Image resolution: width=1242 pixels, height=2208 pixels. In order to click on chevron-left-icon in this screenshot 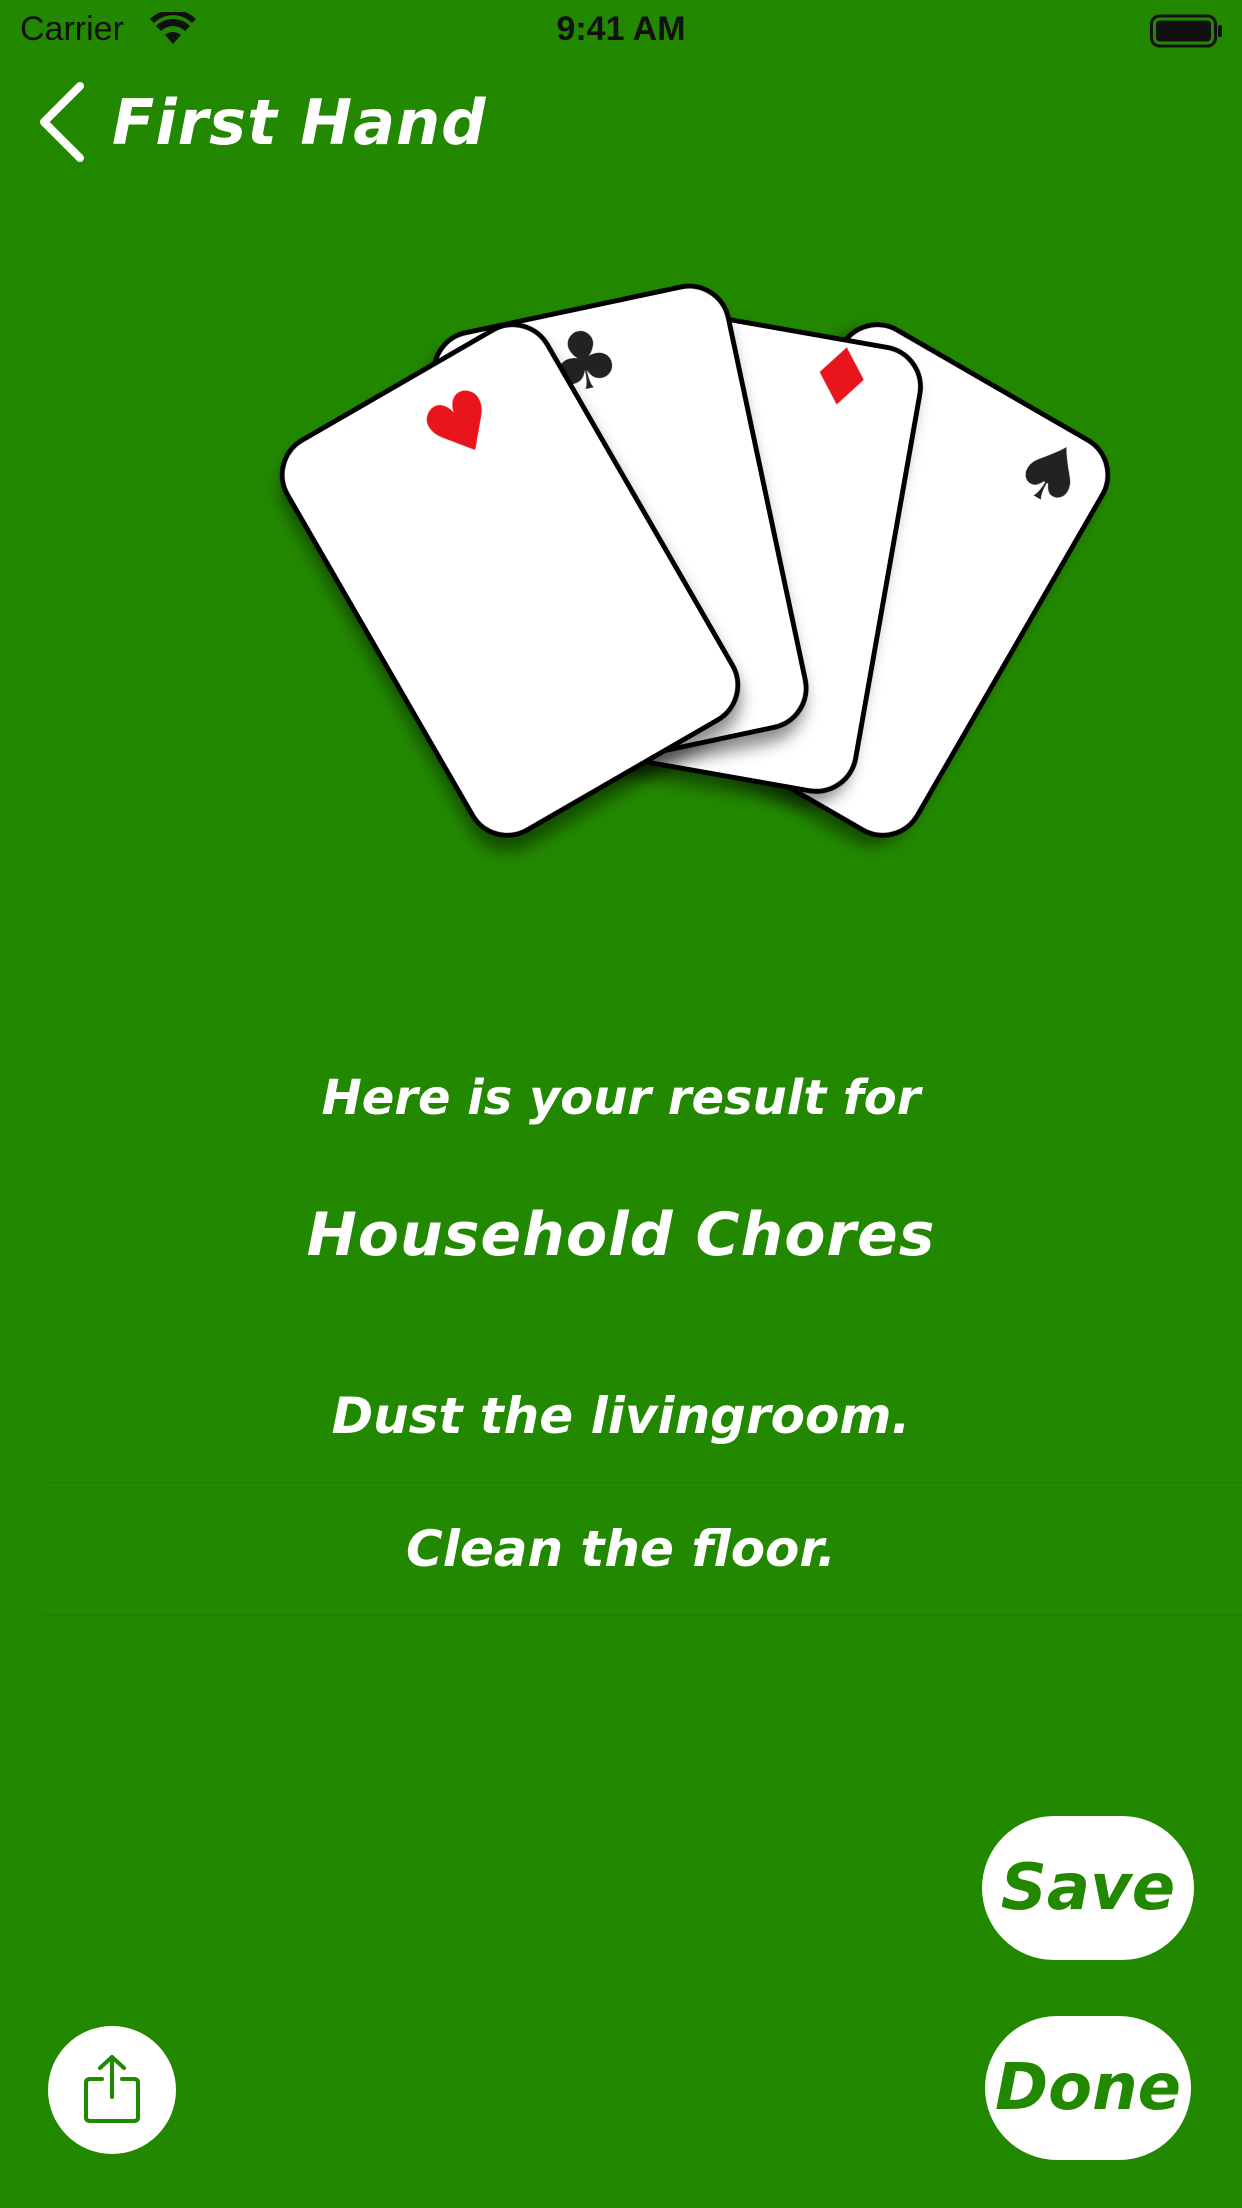, I will do `click(61, 122)`.